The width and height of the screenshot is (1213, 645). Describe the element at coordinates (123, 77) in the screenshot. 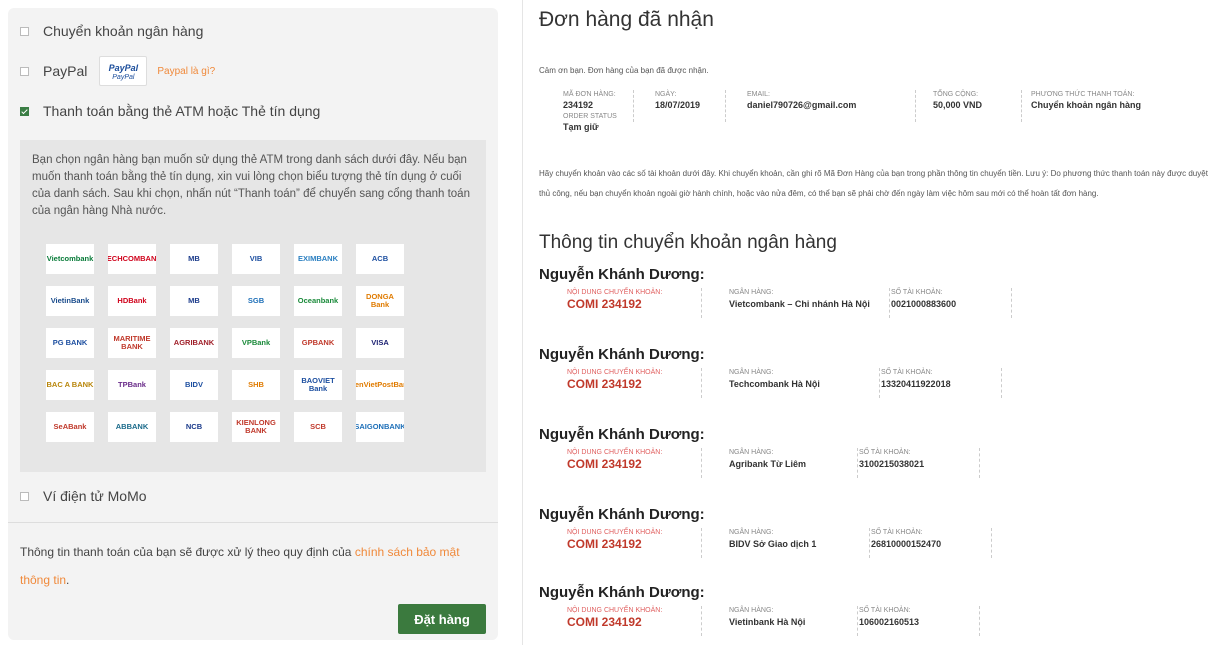

I see `paypal-logo-text: PayPal` at that location.